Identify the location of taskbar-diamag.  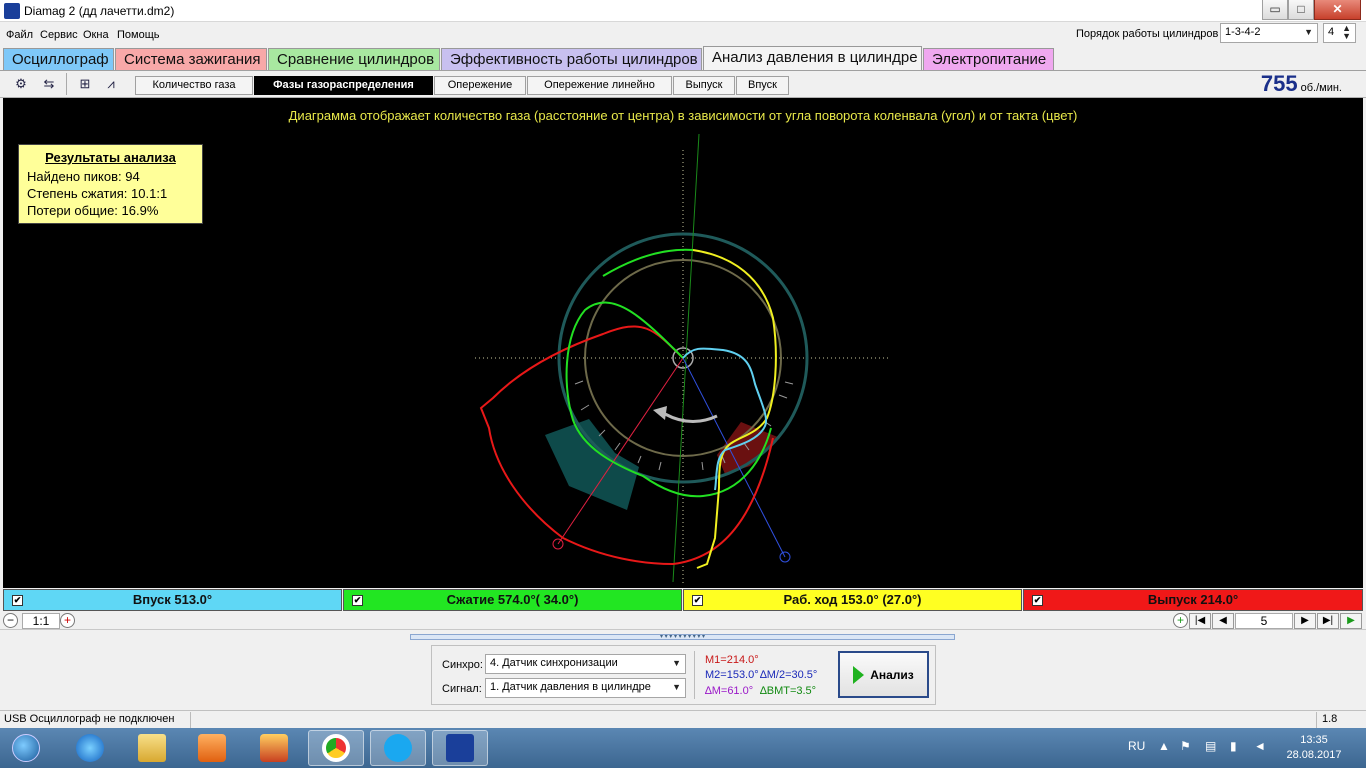
(460, 748).